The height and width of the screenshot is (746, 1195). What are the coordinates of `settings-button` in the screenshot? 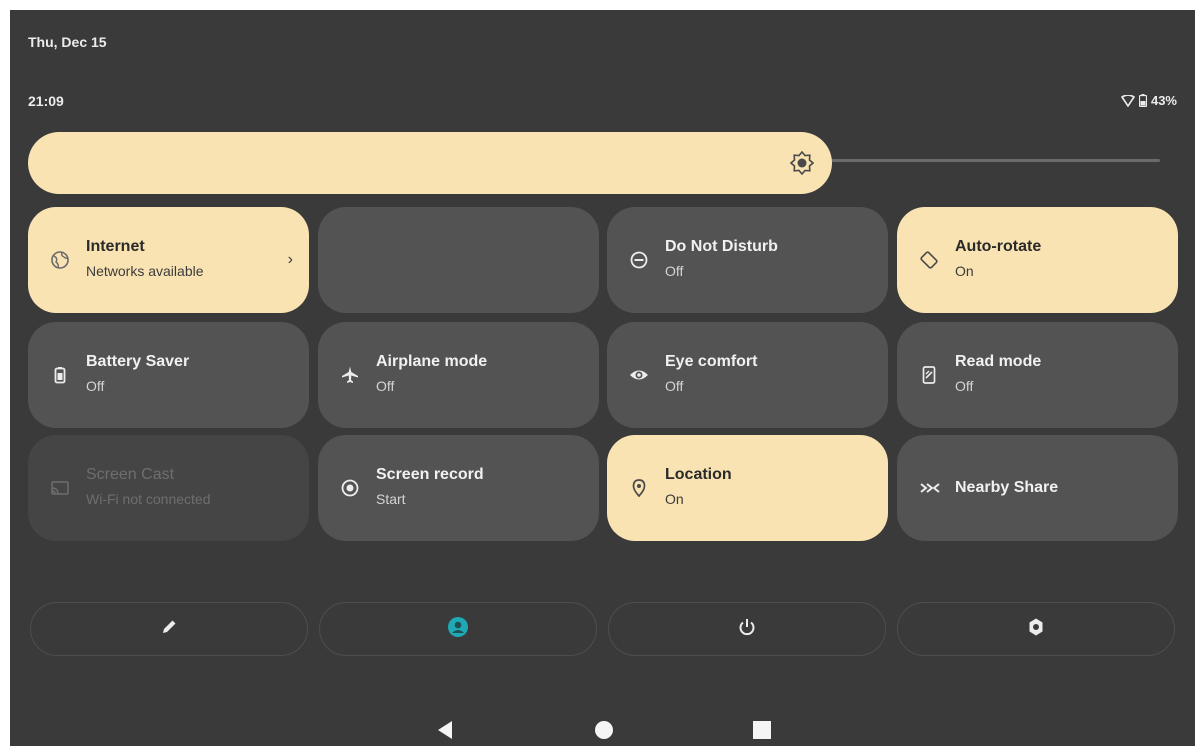 It's located at (1036, 629).